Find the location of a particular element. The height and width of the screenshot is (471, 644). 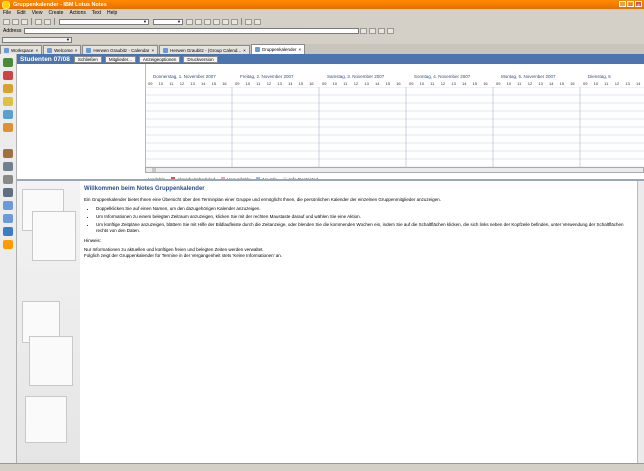

day-header: Donnerstag, 1. November 2007 is located at coordinates (184, 77).